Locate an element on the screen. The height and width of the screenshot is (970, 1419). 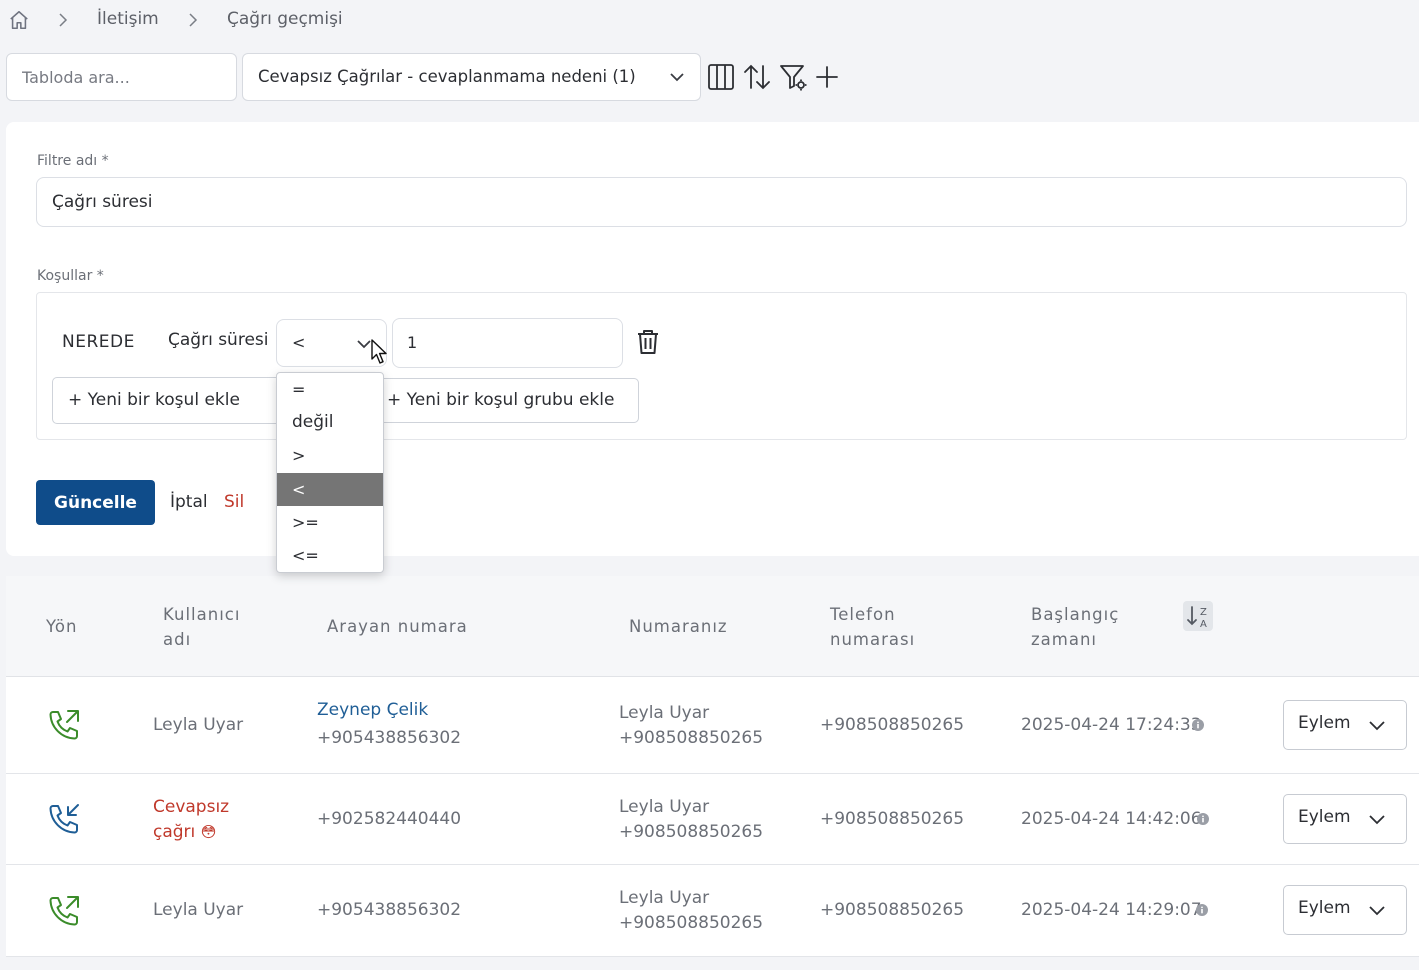
condition-field-label: Çağrı süresi is located at coordinates (218, 340).